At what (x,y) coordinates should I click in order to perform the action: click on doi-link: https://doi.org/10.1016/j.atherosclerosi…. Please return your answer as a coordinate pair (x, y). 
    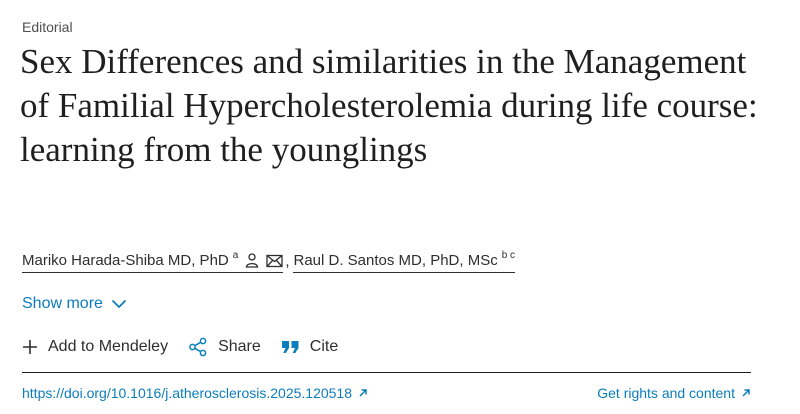
    Looking at the image, I should click on (195, 393).